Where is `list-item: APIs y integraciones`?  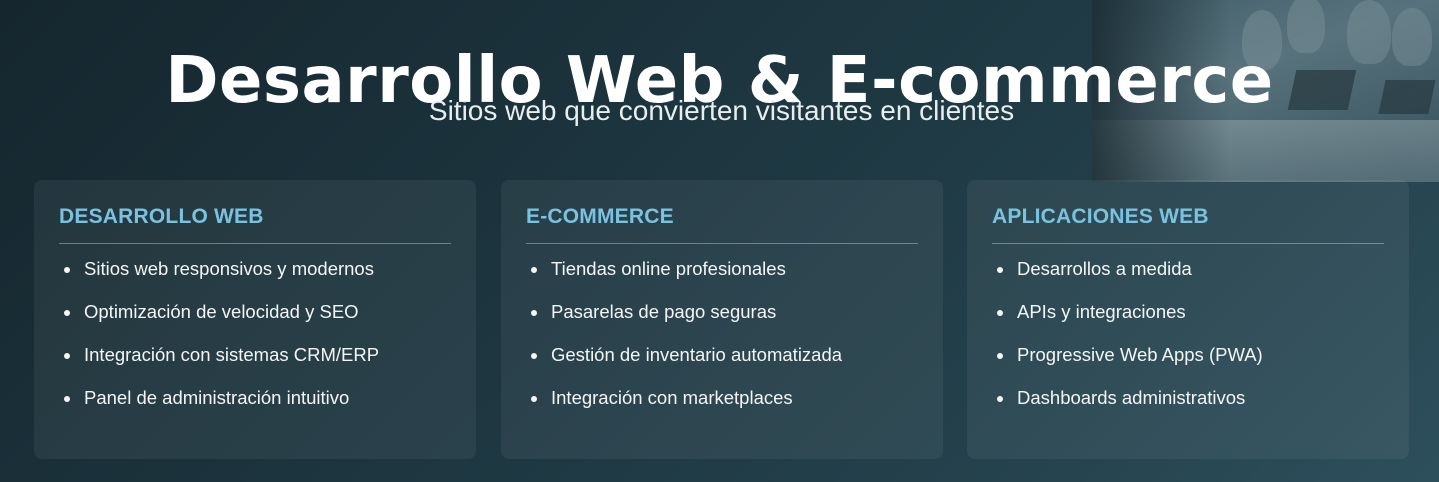
list-item: APIs y integraciones is located at coordinates (1188, 312).